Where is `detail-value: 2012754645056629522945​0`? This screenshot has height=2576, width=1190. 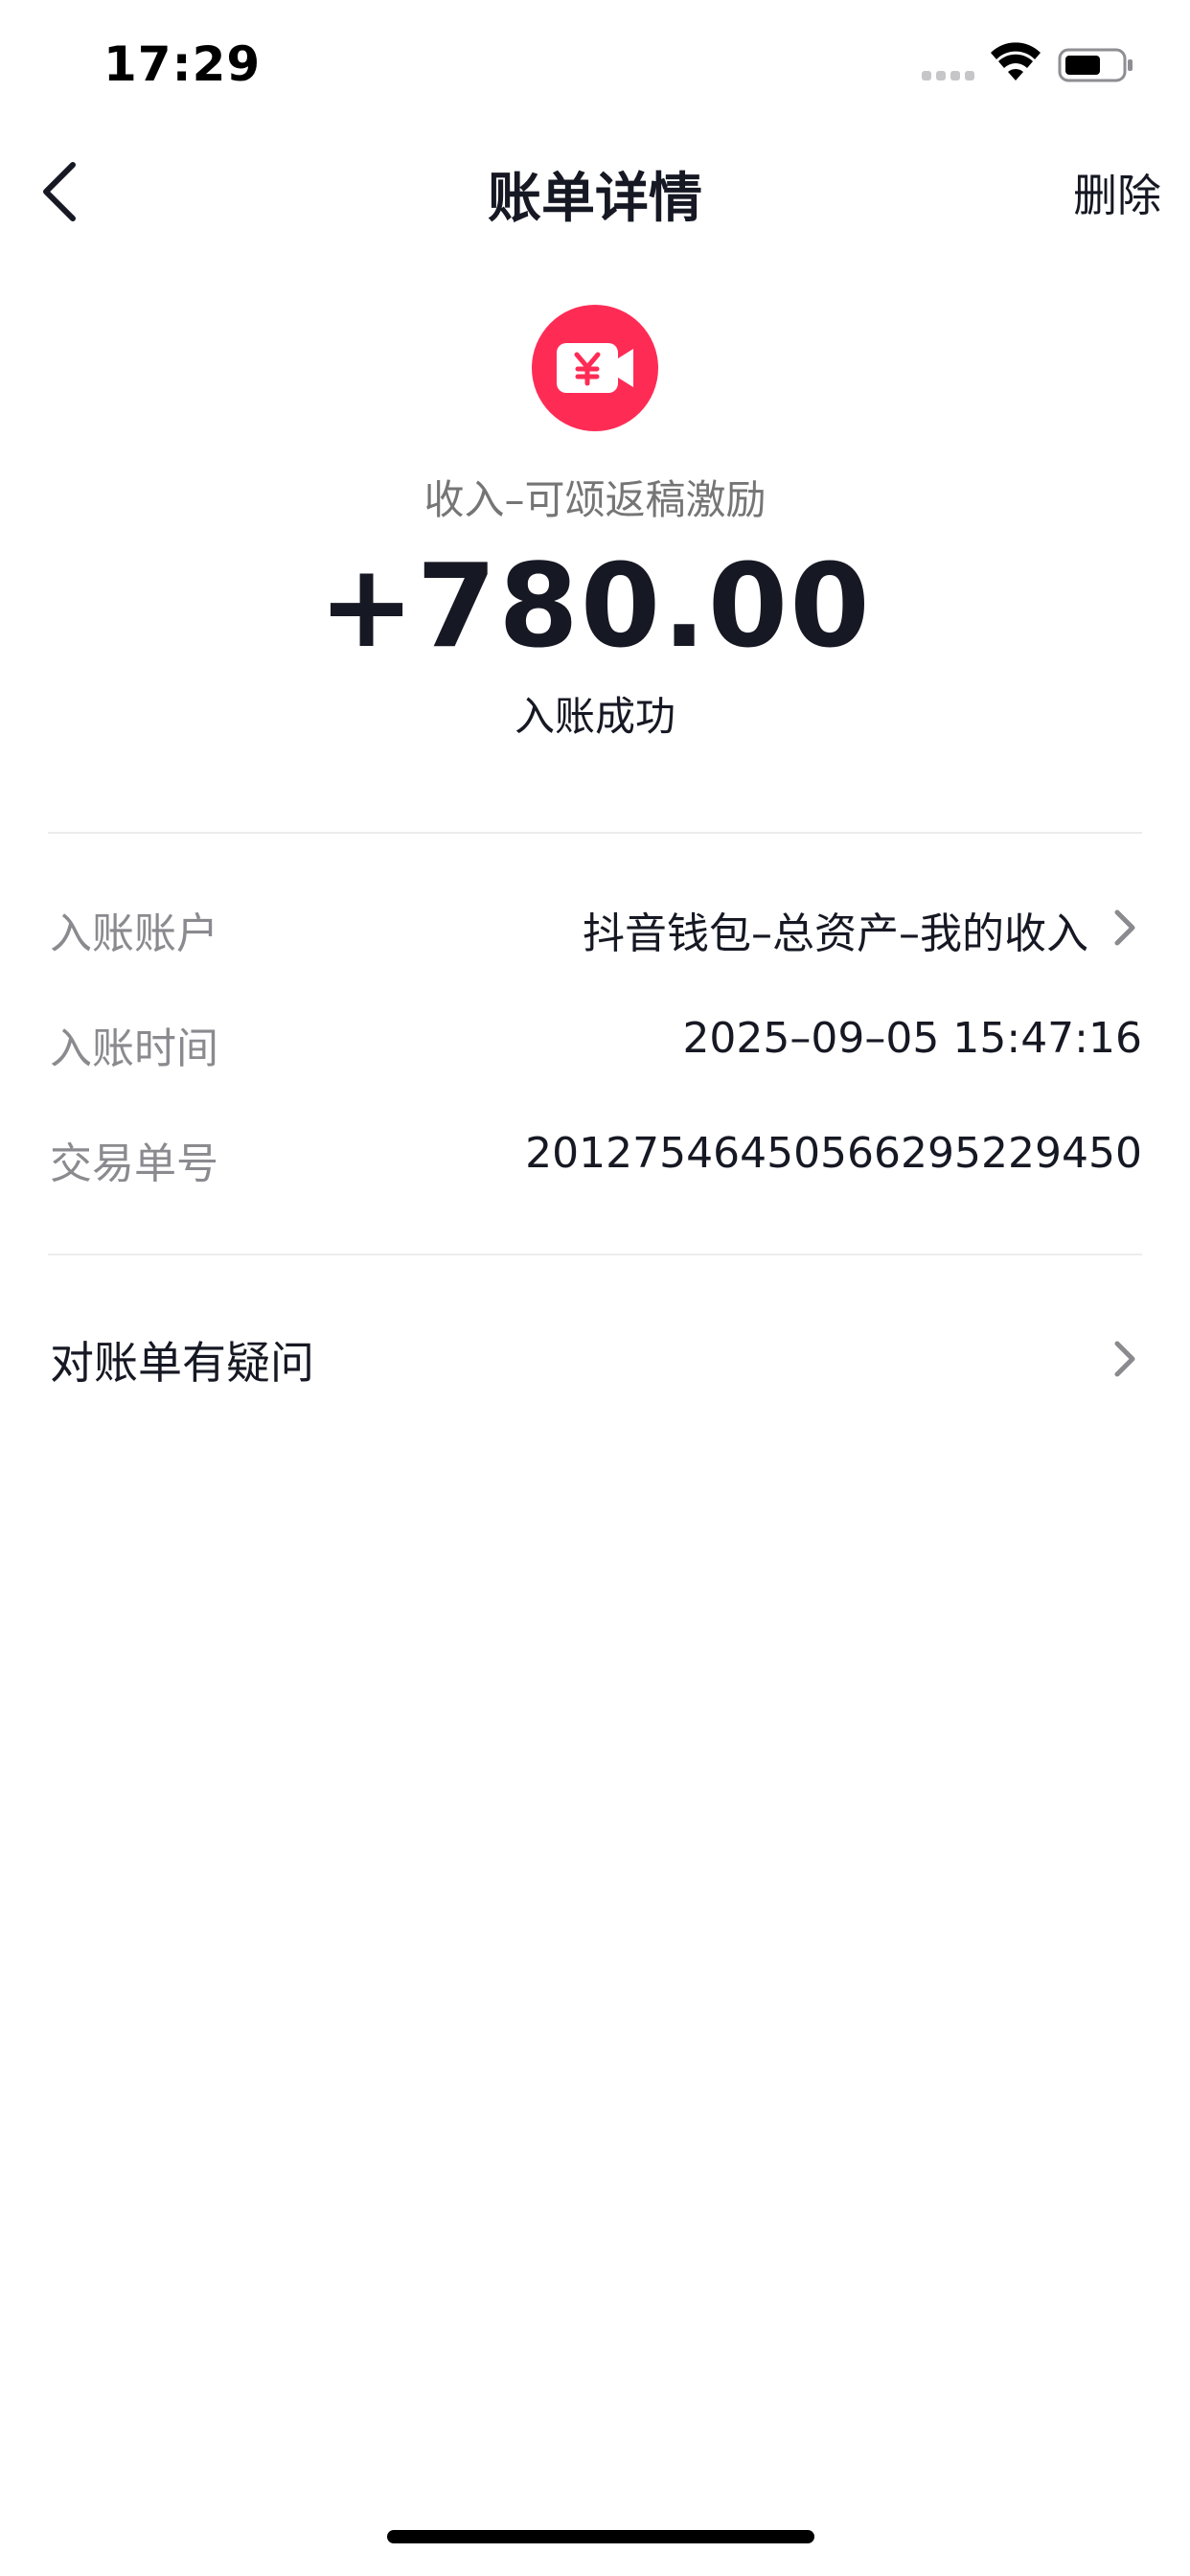 detail-value: 2012754645056629522945​0 is located at coordinates (834, 1153).